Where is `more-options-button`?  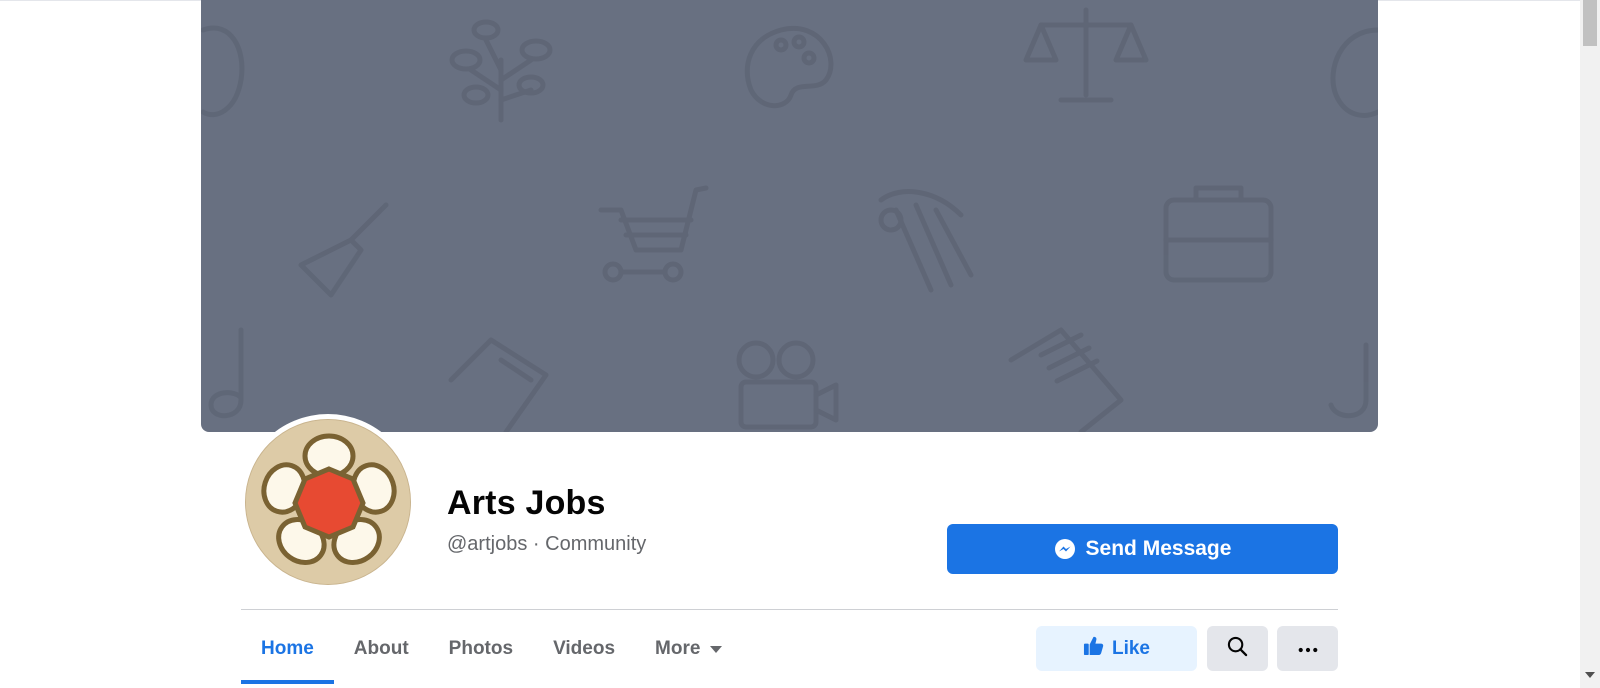
more-options-button is located at coordinates (1307, 648).